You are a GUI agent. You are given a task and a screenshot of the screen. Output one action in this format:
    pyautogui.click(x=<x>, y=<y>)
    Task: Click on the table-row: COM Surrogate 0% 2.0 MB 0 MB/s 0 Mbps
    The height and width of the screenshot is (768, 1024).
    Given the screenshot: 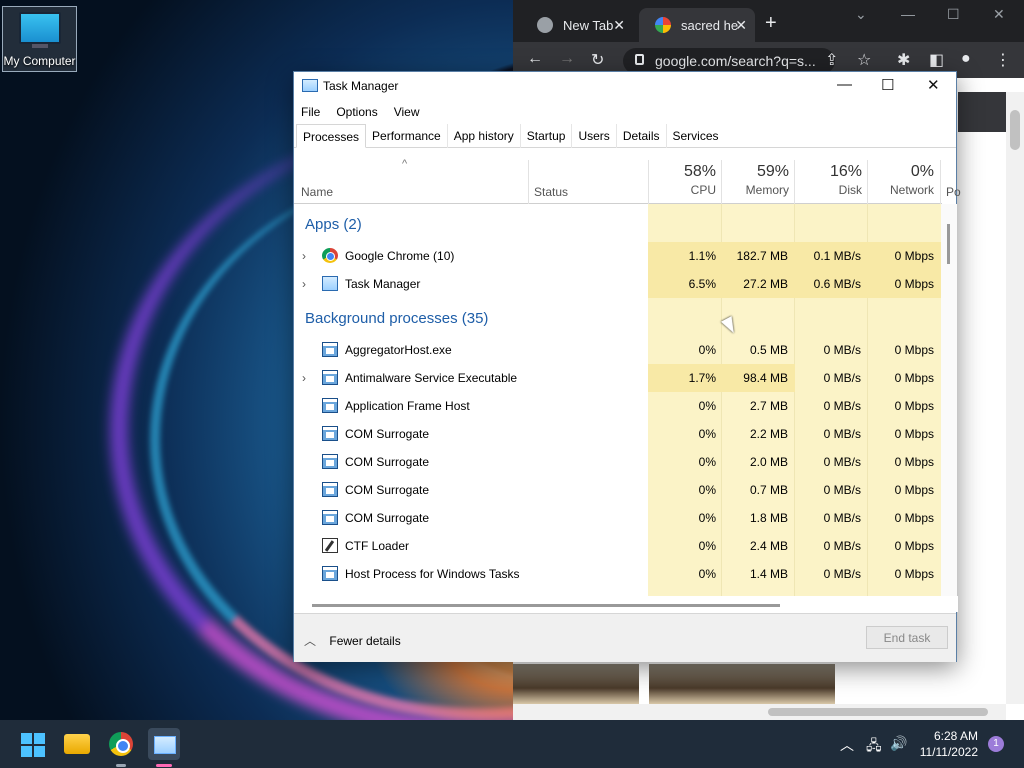 What is the action you would take?
    pyautogui.click(x=617, y=462)
    